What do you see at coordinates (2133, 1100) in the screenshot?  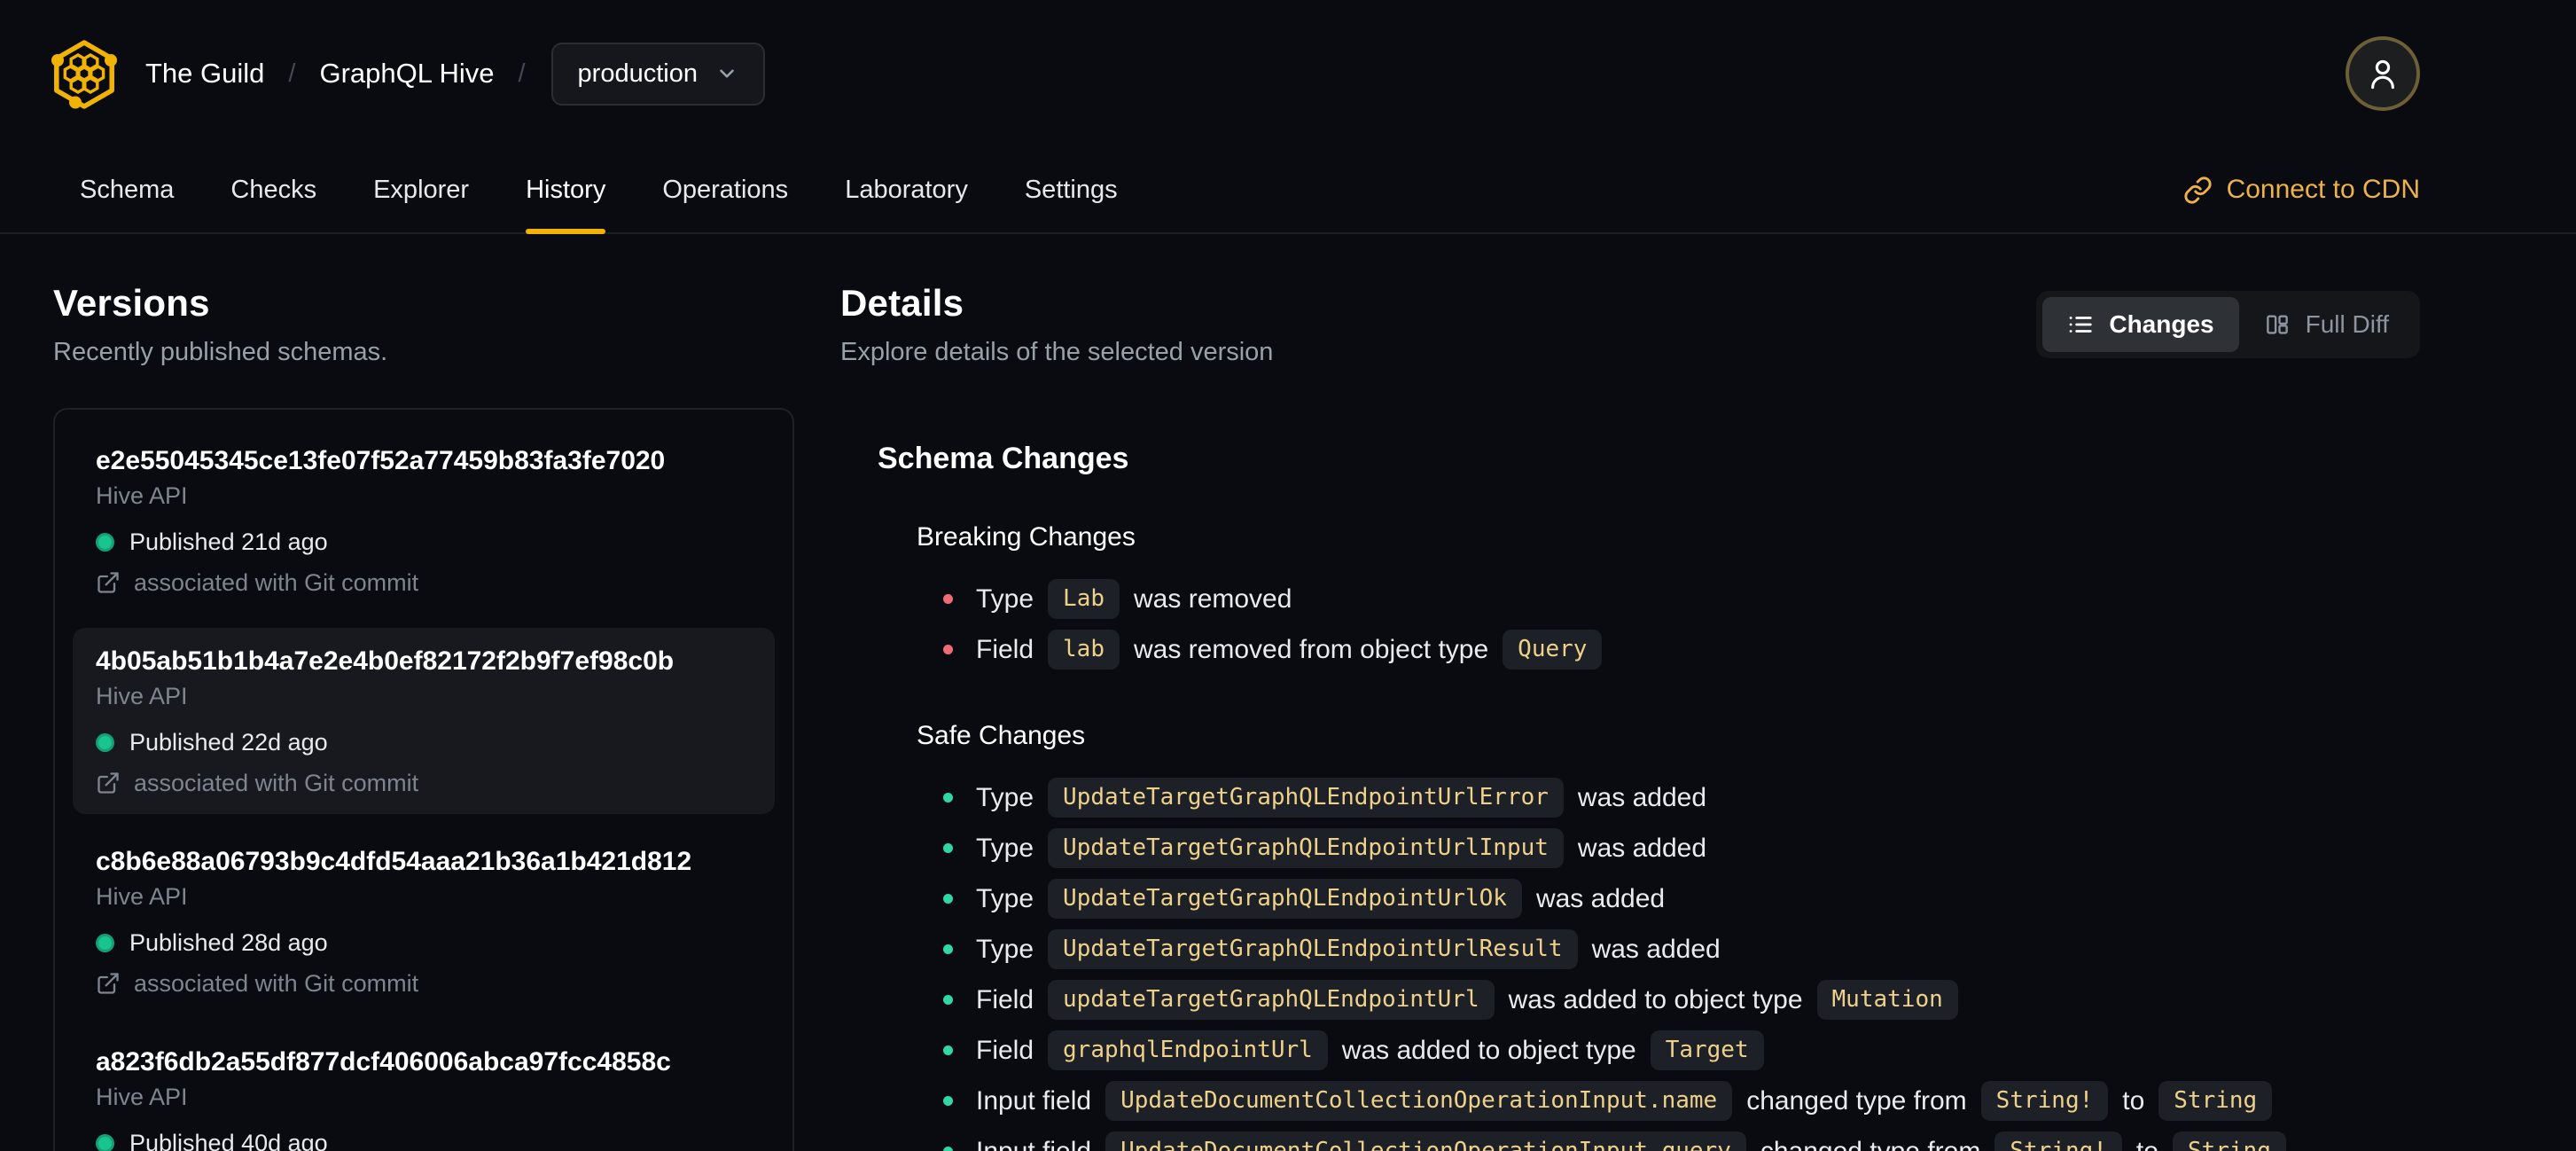 I see `change-text: to` at bounding box center [2133, 1100].